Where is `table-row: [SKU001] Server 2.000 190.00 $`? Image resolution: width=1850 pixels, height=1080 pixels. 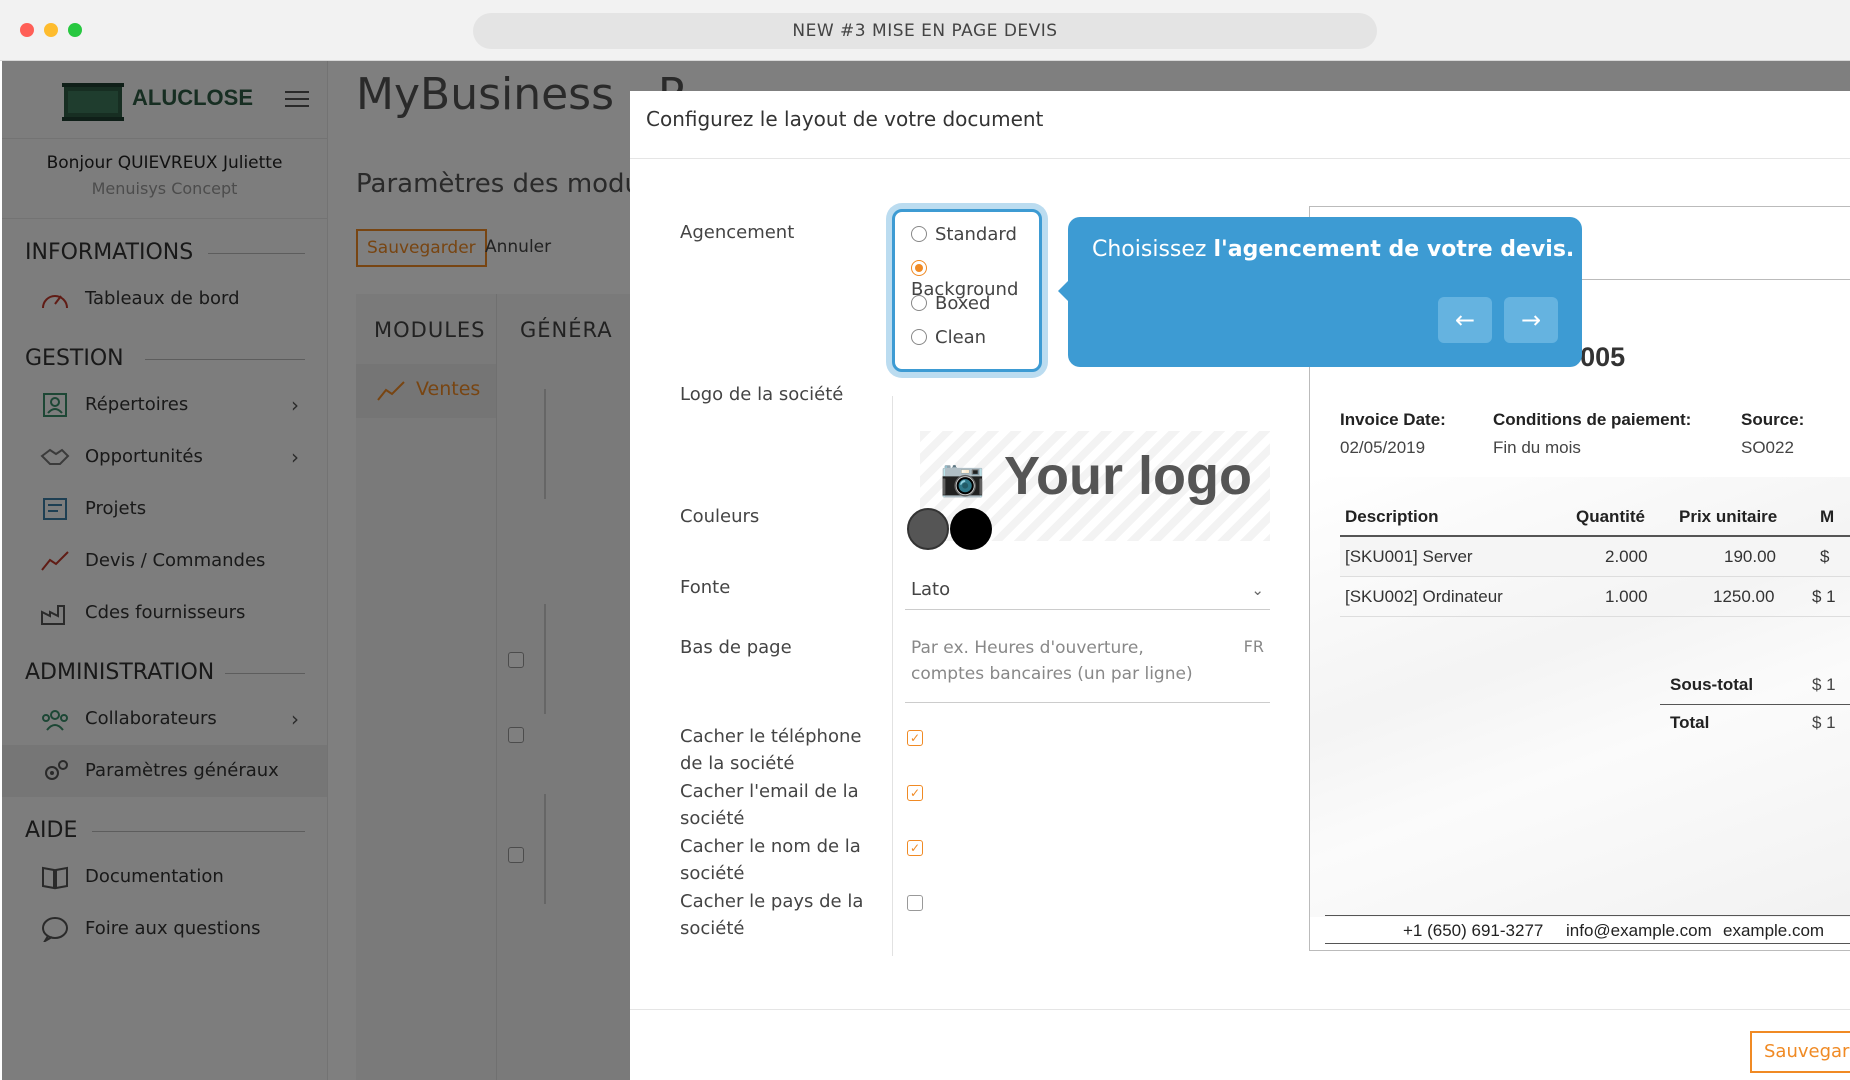 table-row: [SKU001] Server 2.000 190.00 $ is located at coordinates (1595, 557).